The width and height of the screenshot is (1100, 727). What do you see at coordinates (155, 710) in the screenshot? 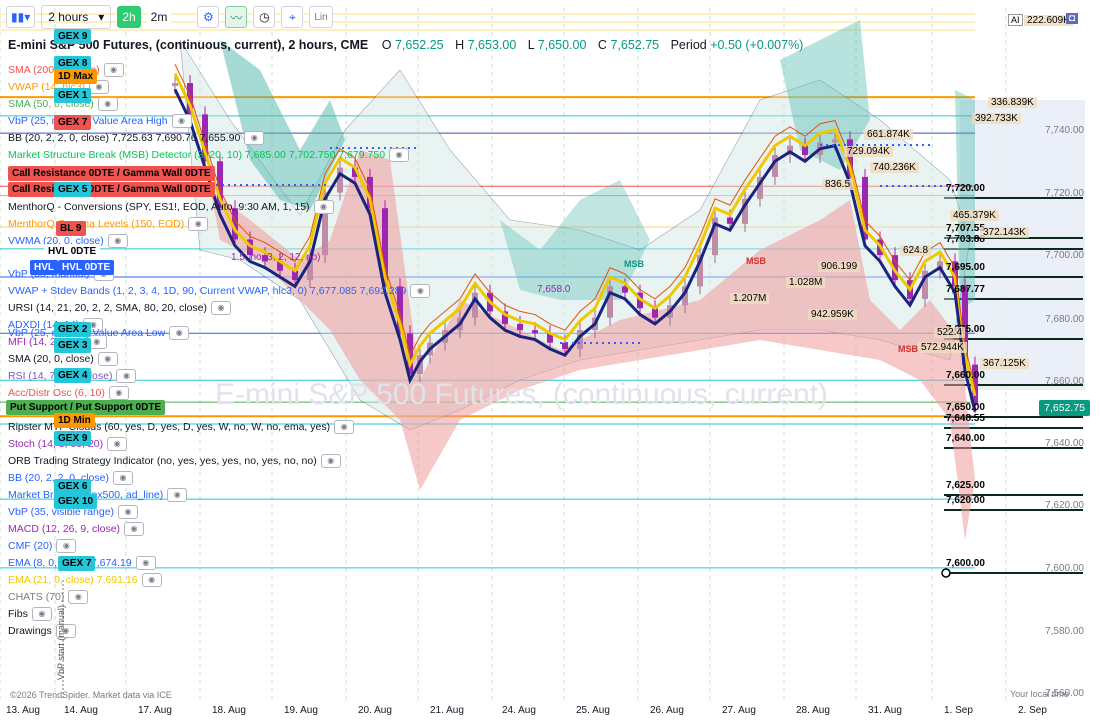
I see `date-label: 17. Aug` at bounding box center [155, 710].